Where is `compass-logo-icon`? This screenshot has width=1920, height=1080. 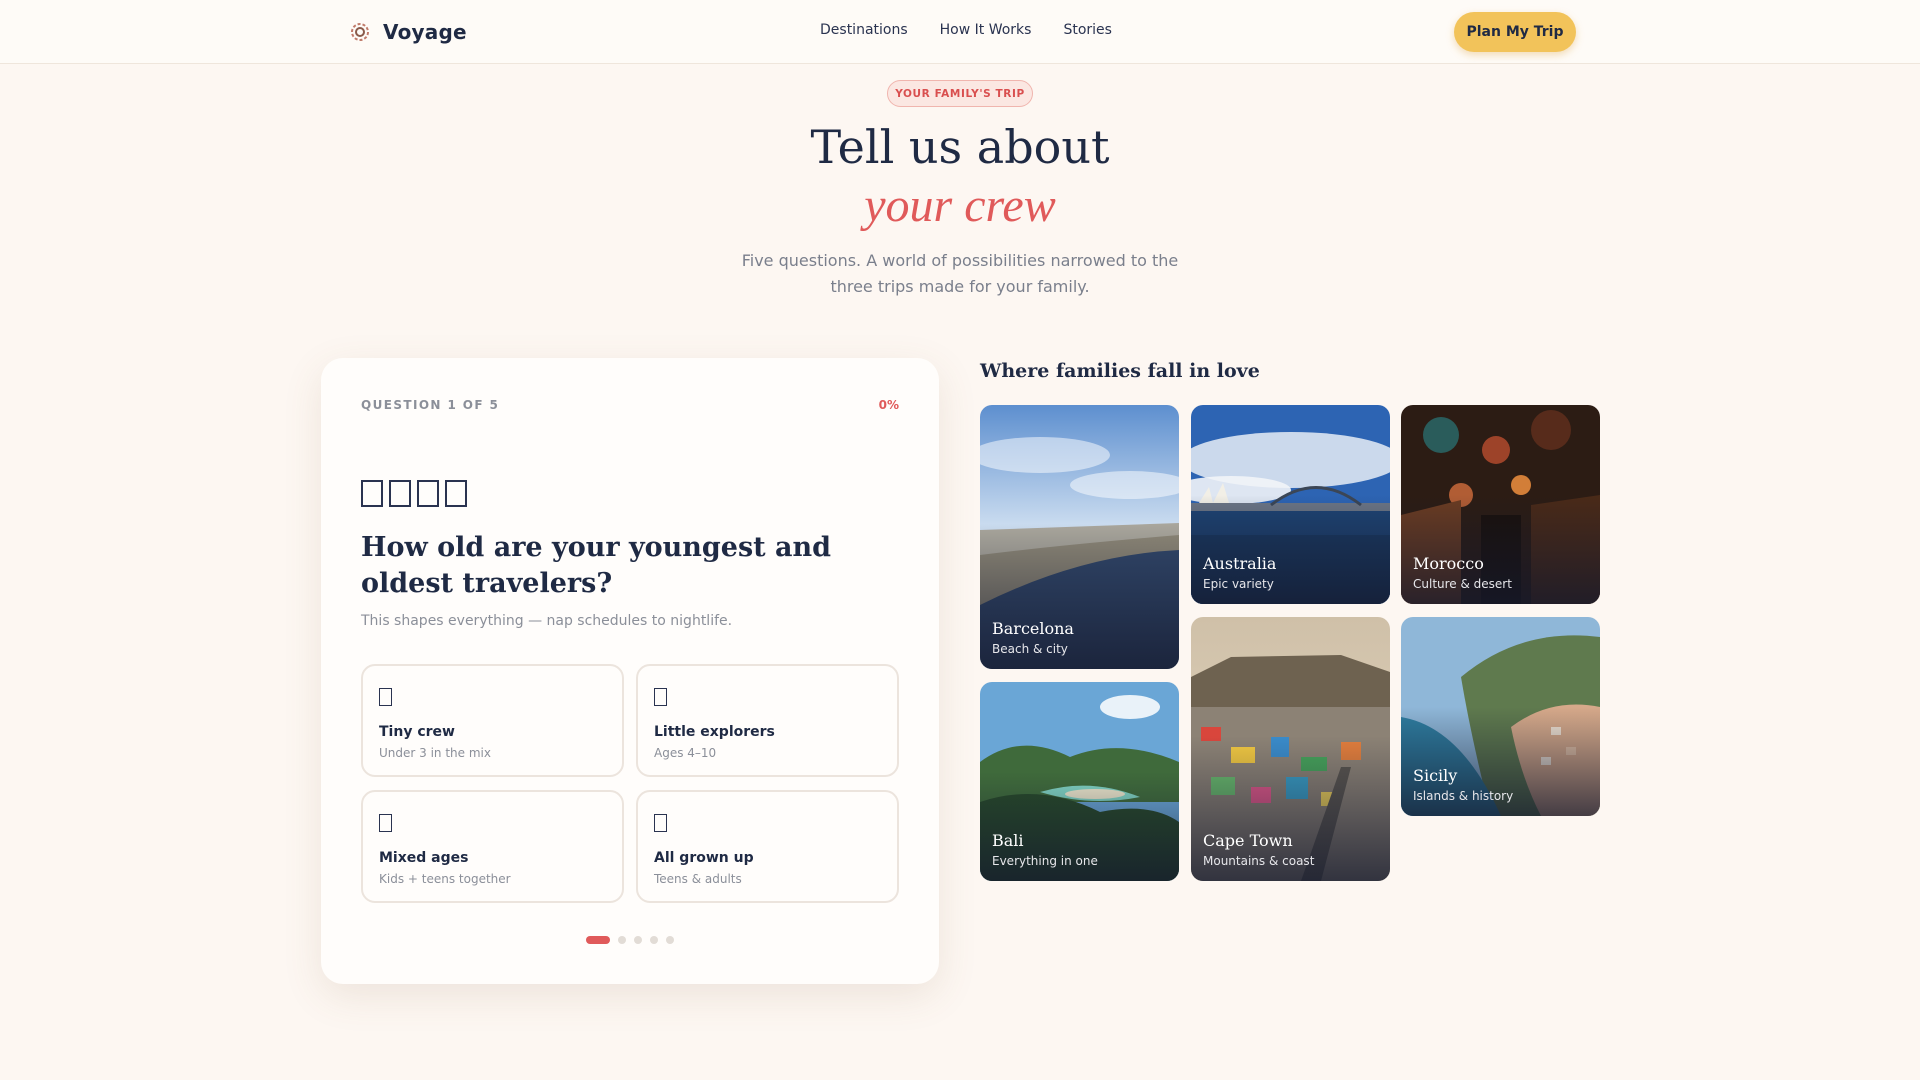 compass-logo-icon is located at coordinates (360, 32).